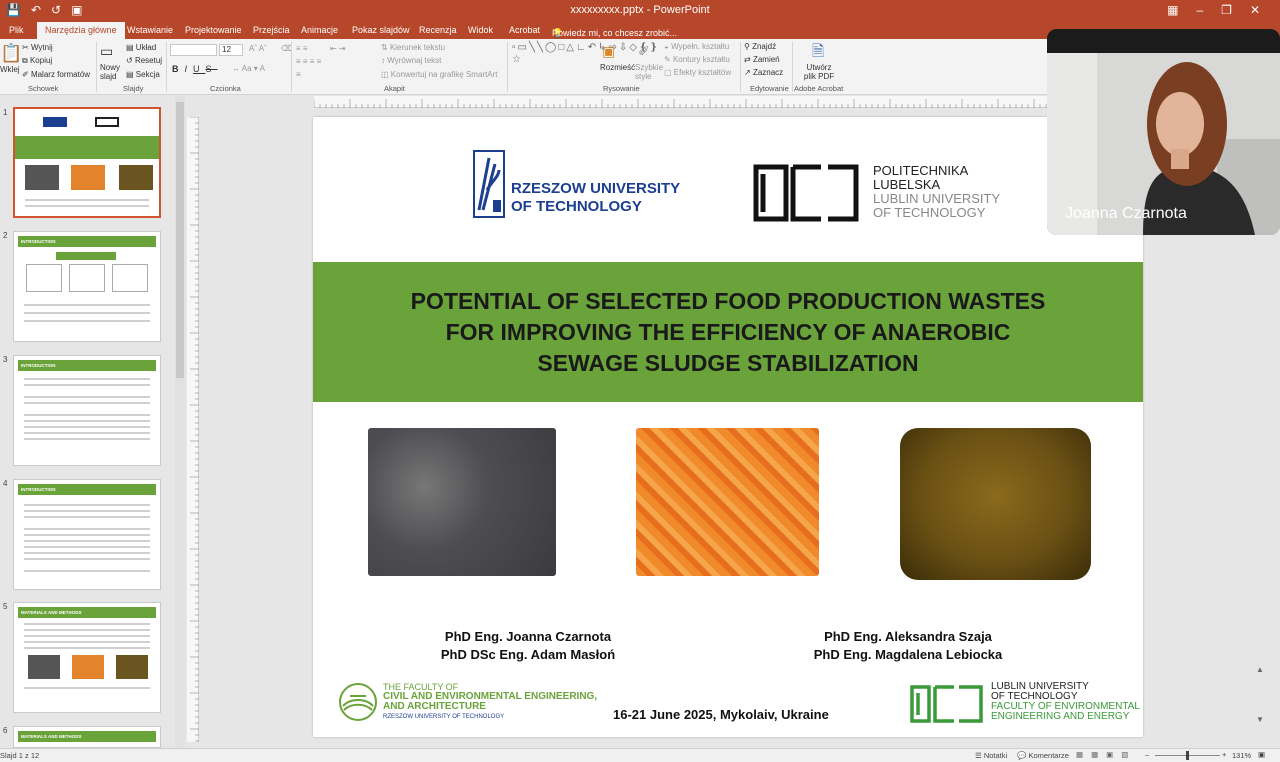 Image resolution: width=1280 pixels, height=762 pixels. I want to click on bullets-icon: ≡ ≡, so click(302, 48).